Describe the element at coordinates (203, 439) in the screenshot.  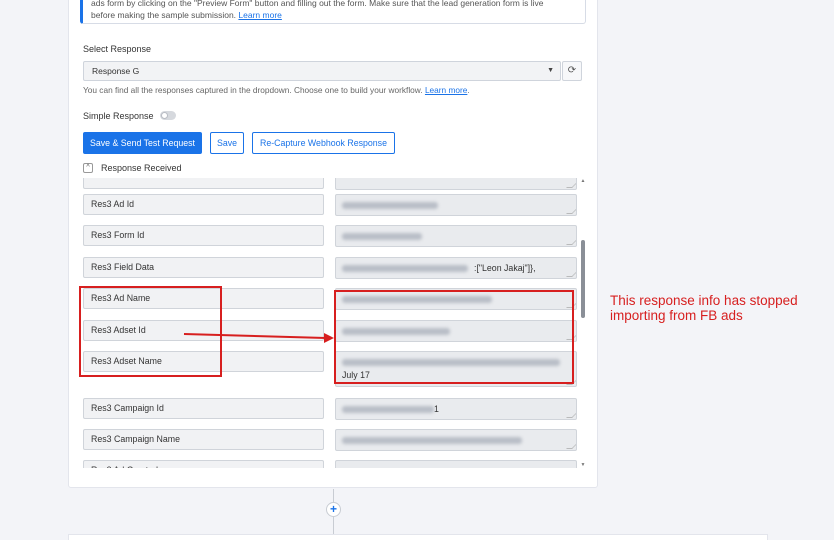
I see `field-name: Res3 Campaign Name` at that location.